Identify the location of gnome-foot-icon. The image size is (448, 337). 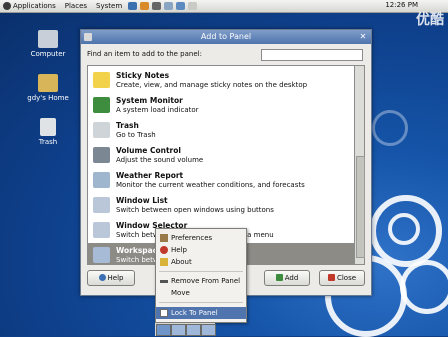
(7, 6).